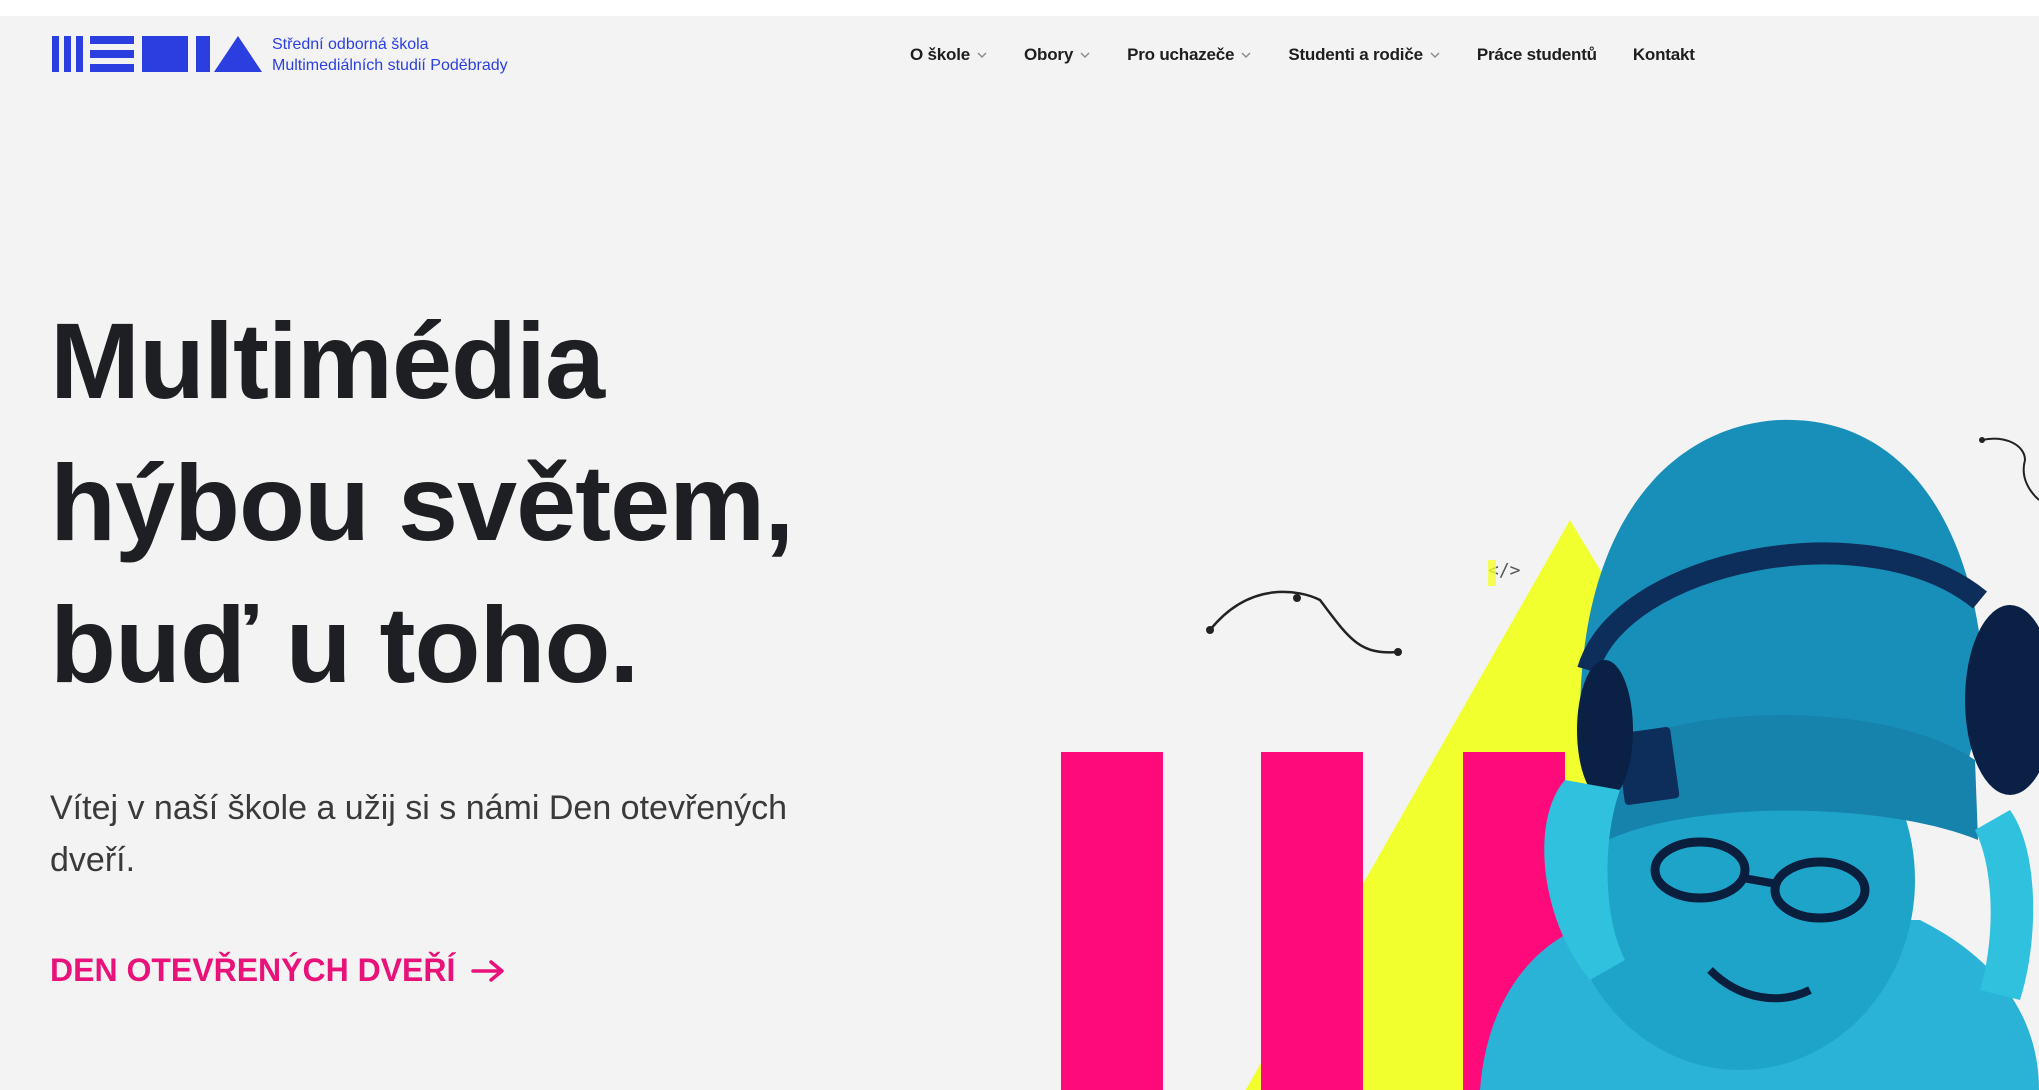 The width and height of the screenshot is (2039, 1090). I want to click on top-strip, so click(1019, 8).